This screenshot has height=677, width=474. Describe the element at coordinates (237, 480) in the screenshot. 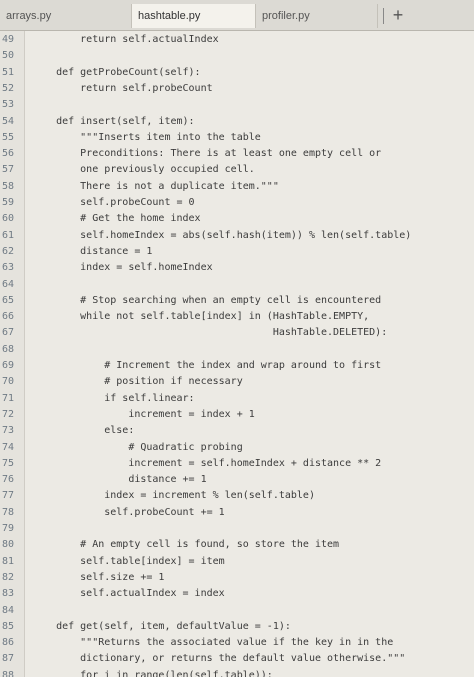

I see `code-line: 76 distance += 1` at that location.